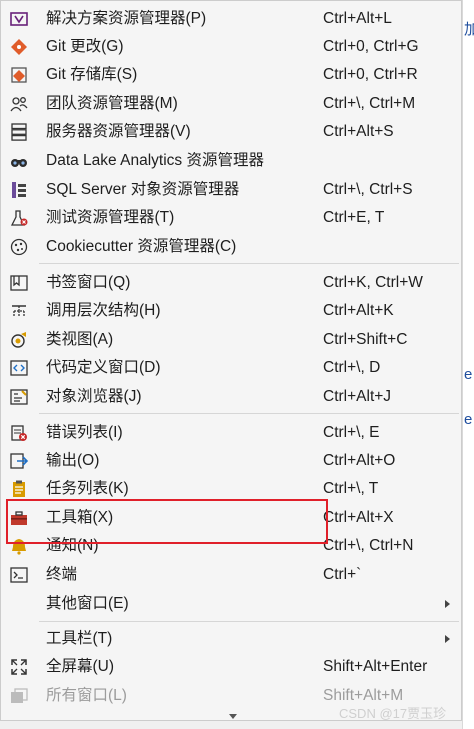 The image size is (474, 729). Describe the element at coordinates (103, 310) in the screenshot. I see `menu-item-label: 调用层次结构(H)` at that location.